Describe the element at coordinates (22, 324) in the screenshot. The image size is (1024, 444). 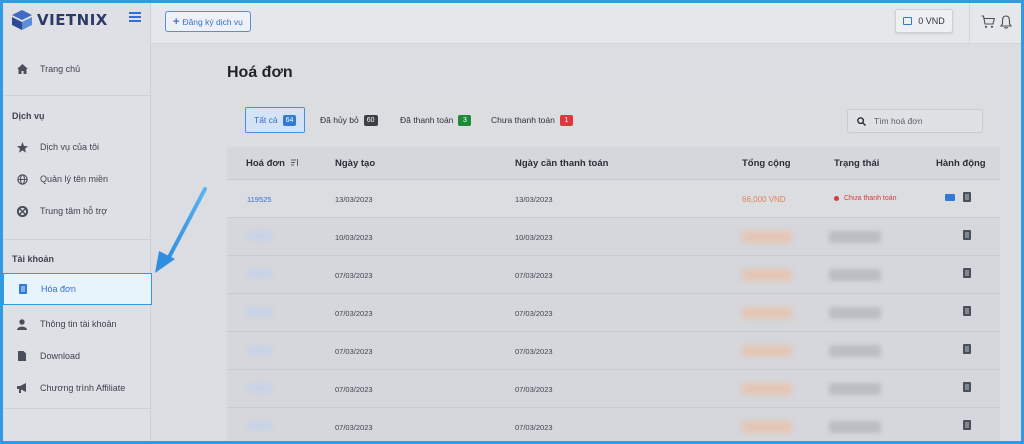
I see `user-icon` at that location.